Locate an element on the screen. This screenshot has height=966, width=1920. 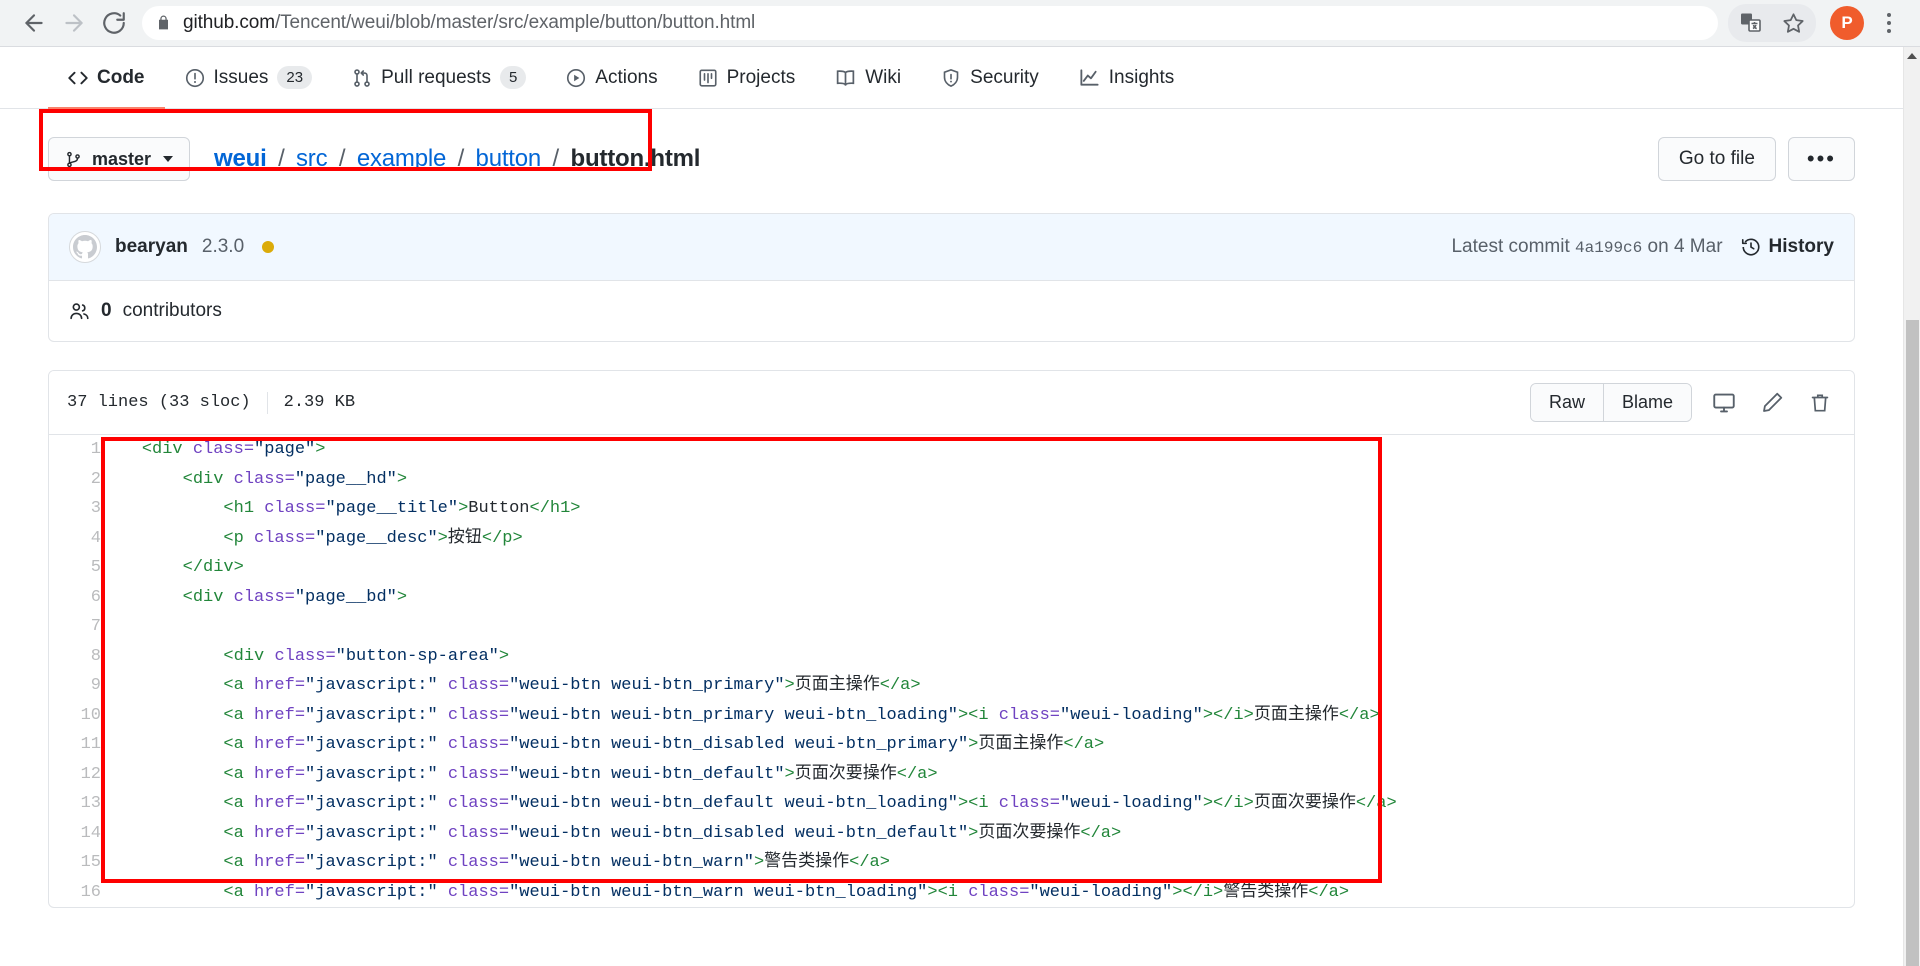
status-badge is located at coordinates (268, 247).